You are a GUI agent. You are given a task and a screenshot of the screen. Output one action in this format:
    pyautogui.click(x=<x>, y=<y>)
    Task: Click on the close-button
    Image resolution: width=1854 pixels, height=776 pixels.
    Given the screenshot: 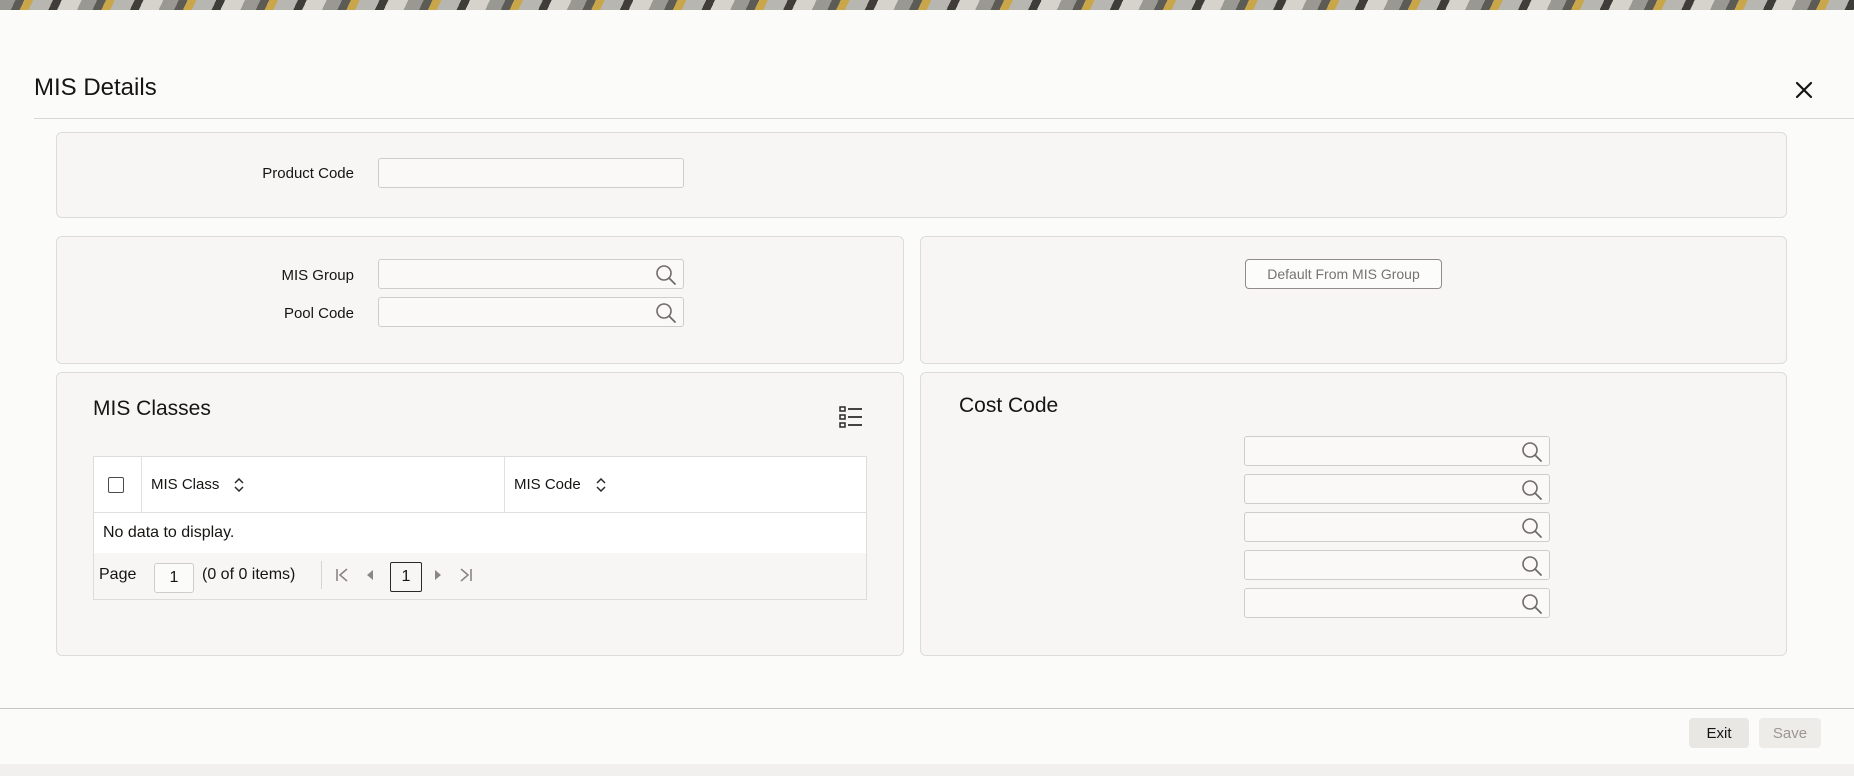 What is the action you would take?
    pyautogui.click(x=1804, y=90)
    